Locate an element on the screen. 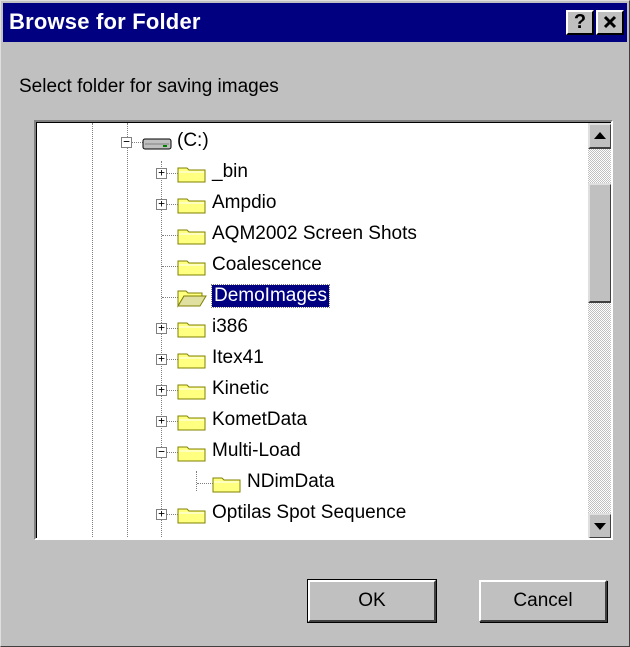  tree-item: + KometData is located at coordinates (324, 421).